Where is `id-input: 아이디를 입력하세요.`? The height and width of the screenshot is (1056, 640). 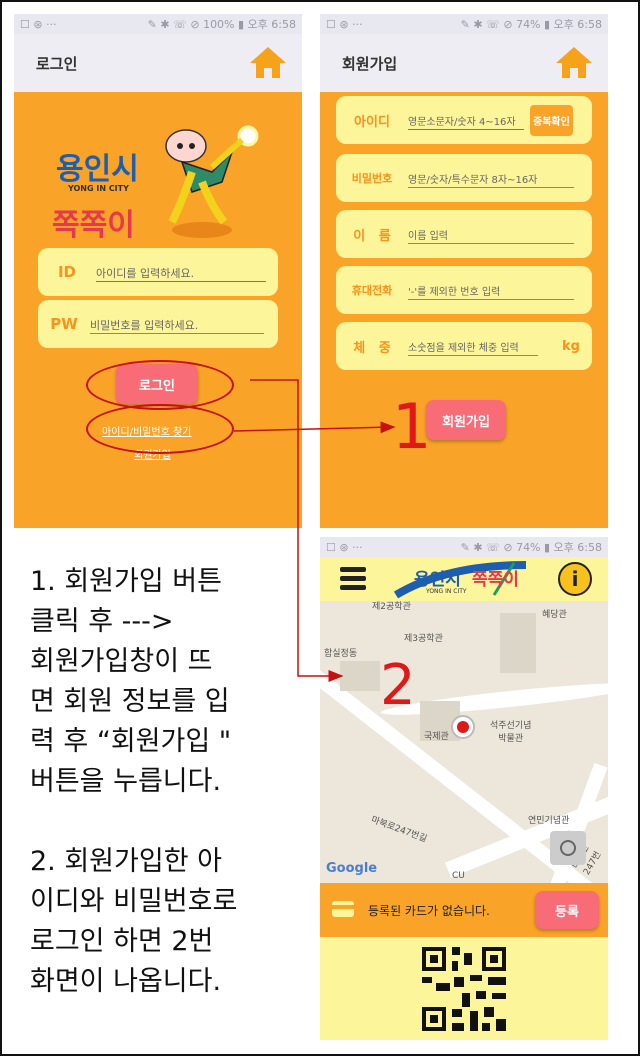
id-input: 아이디를 입력하세요. is located at coordinates (181, 272).